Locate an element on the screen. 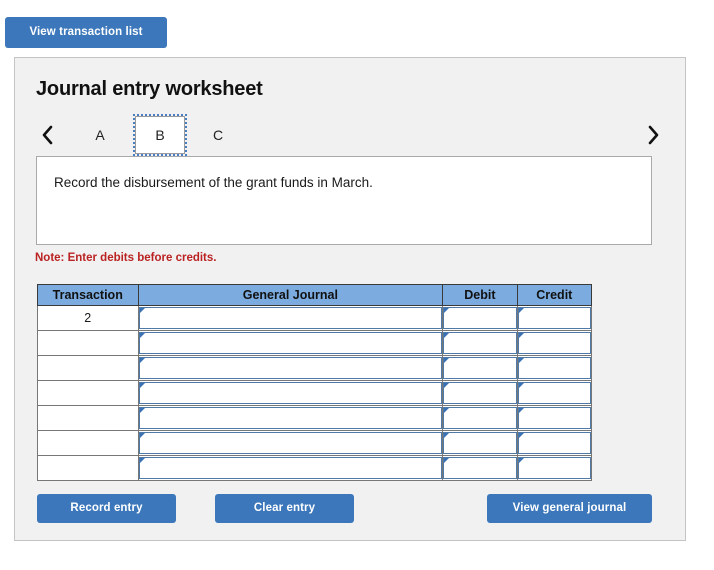 This screenshot has width=714, height=570. column-header-transaction: Transaction is located at coordinates (88, 295).